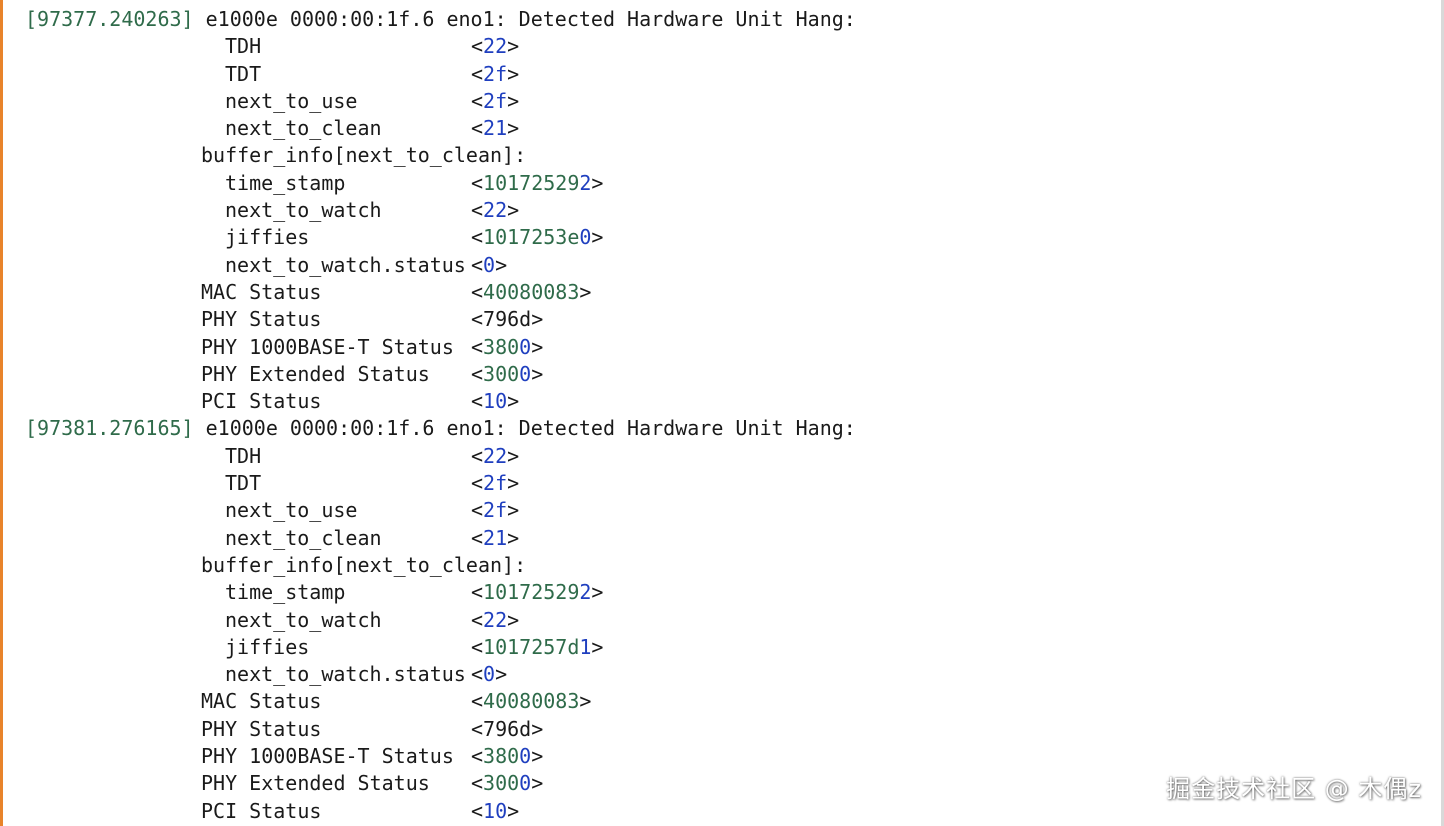 The height and width of the screenshot is (826, 1444). I want to click on log-entry-label: PHY Status, so click(261, 728).